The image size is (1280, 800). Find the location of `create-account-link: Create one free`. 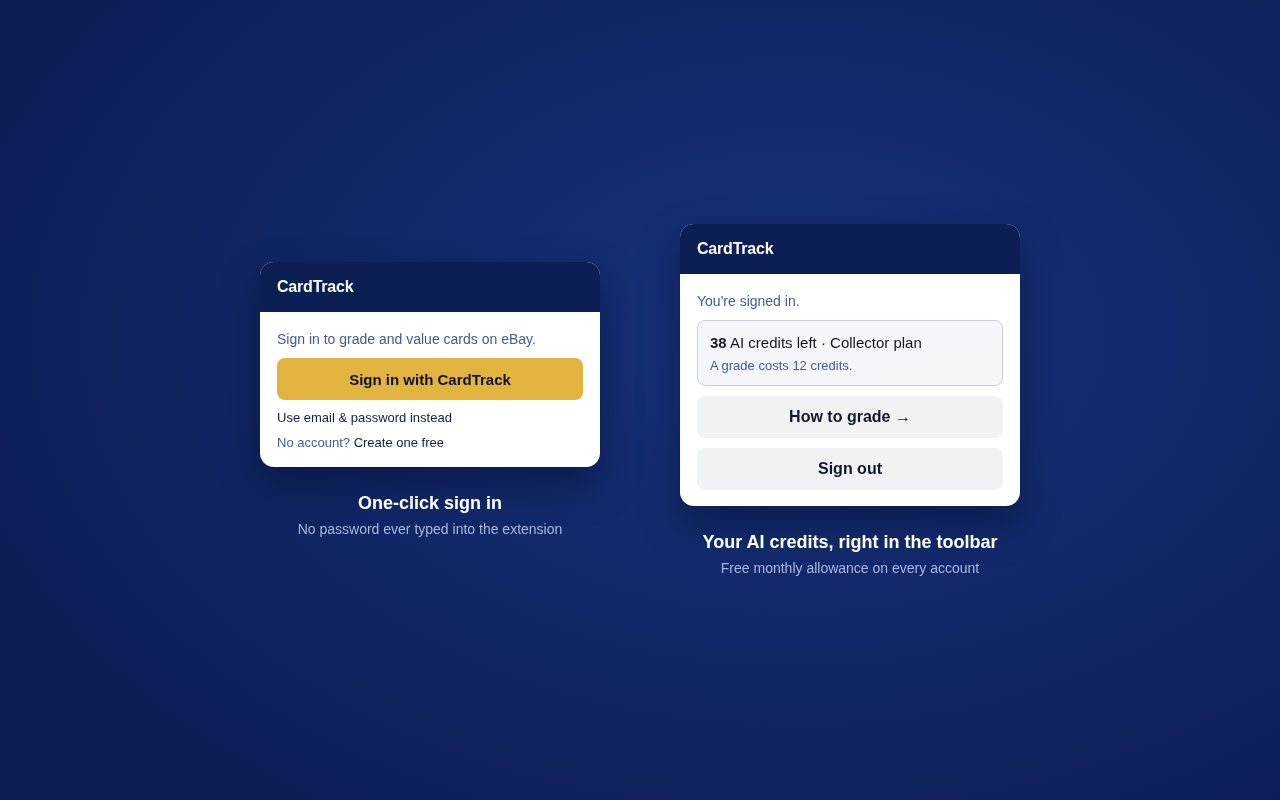

create-account-link: Create one free is located at coordinates (398, 442).